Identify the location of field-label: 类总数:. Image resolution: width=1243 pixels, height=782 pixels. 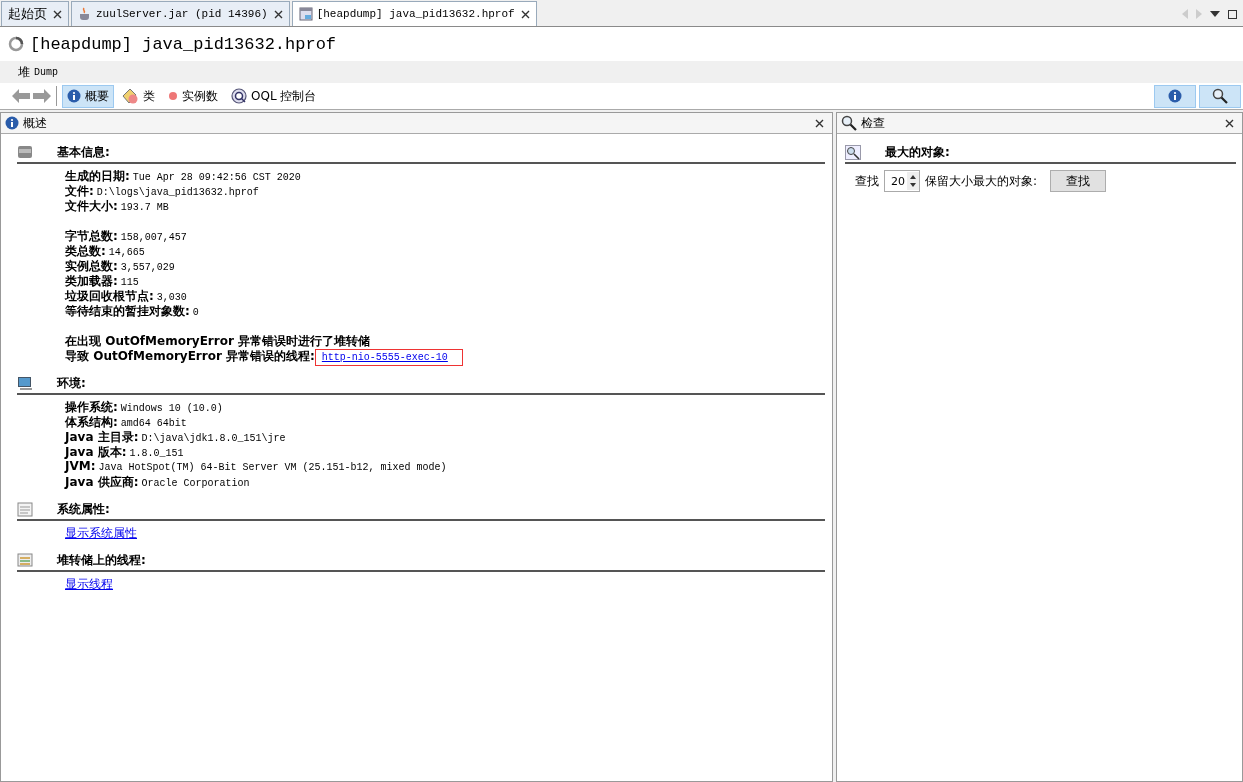
(85, 251).